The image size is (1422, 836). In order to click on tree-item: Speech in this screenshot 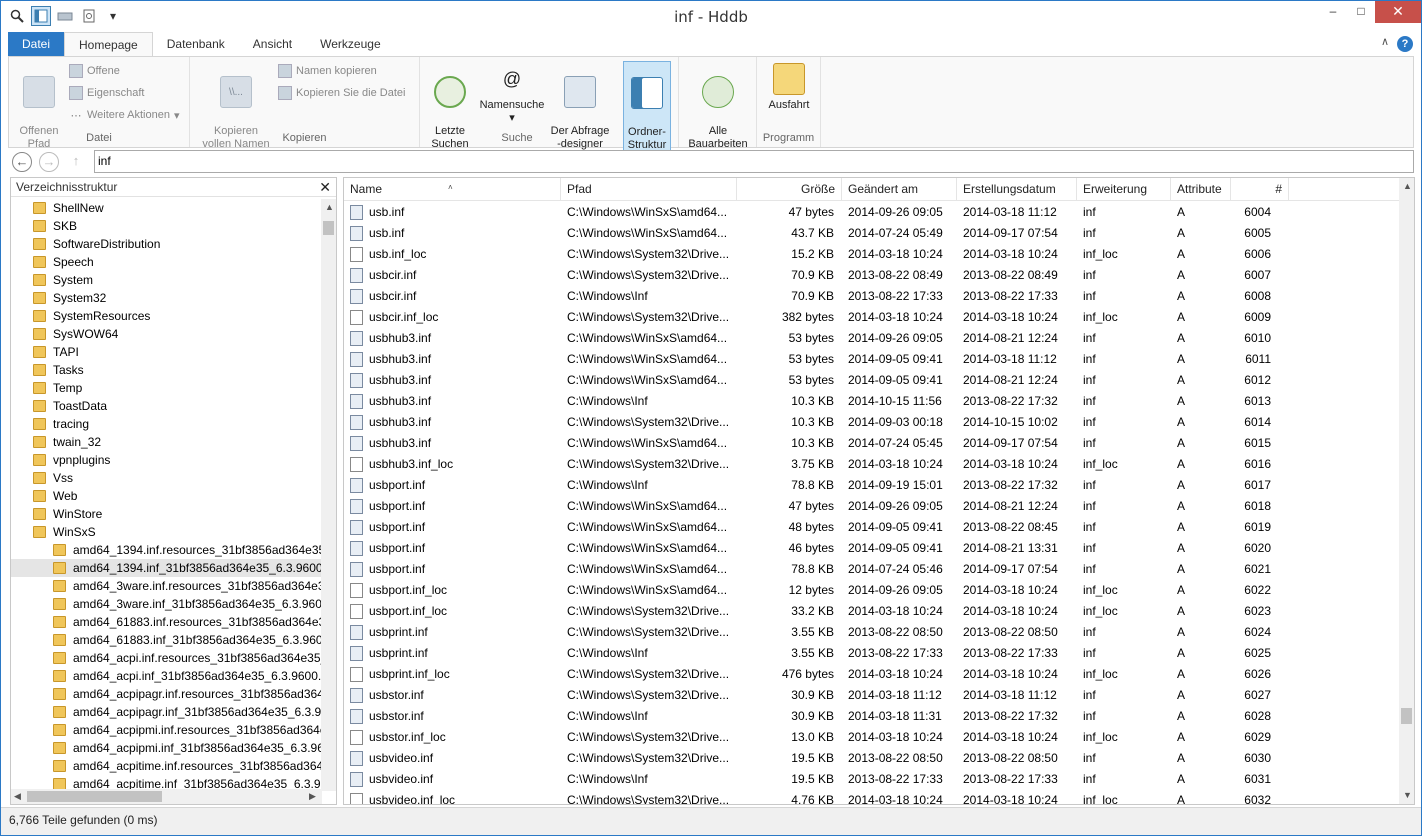, I will do `click(166, 262)`.